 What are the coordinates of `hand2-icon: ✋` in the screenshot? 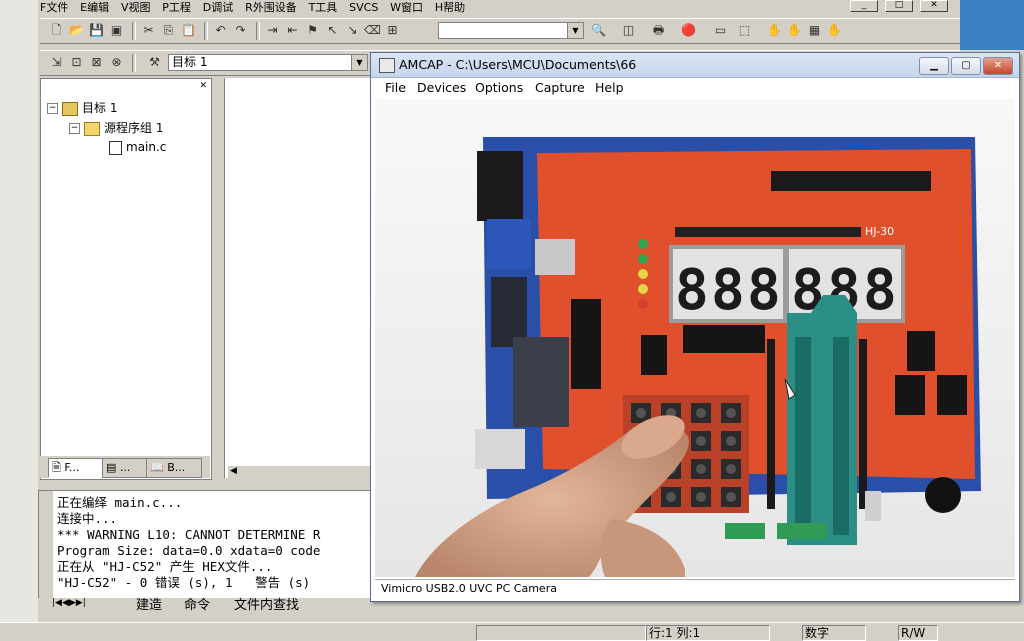 It's located at (794, 30).